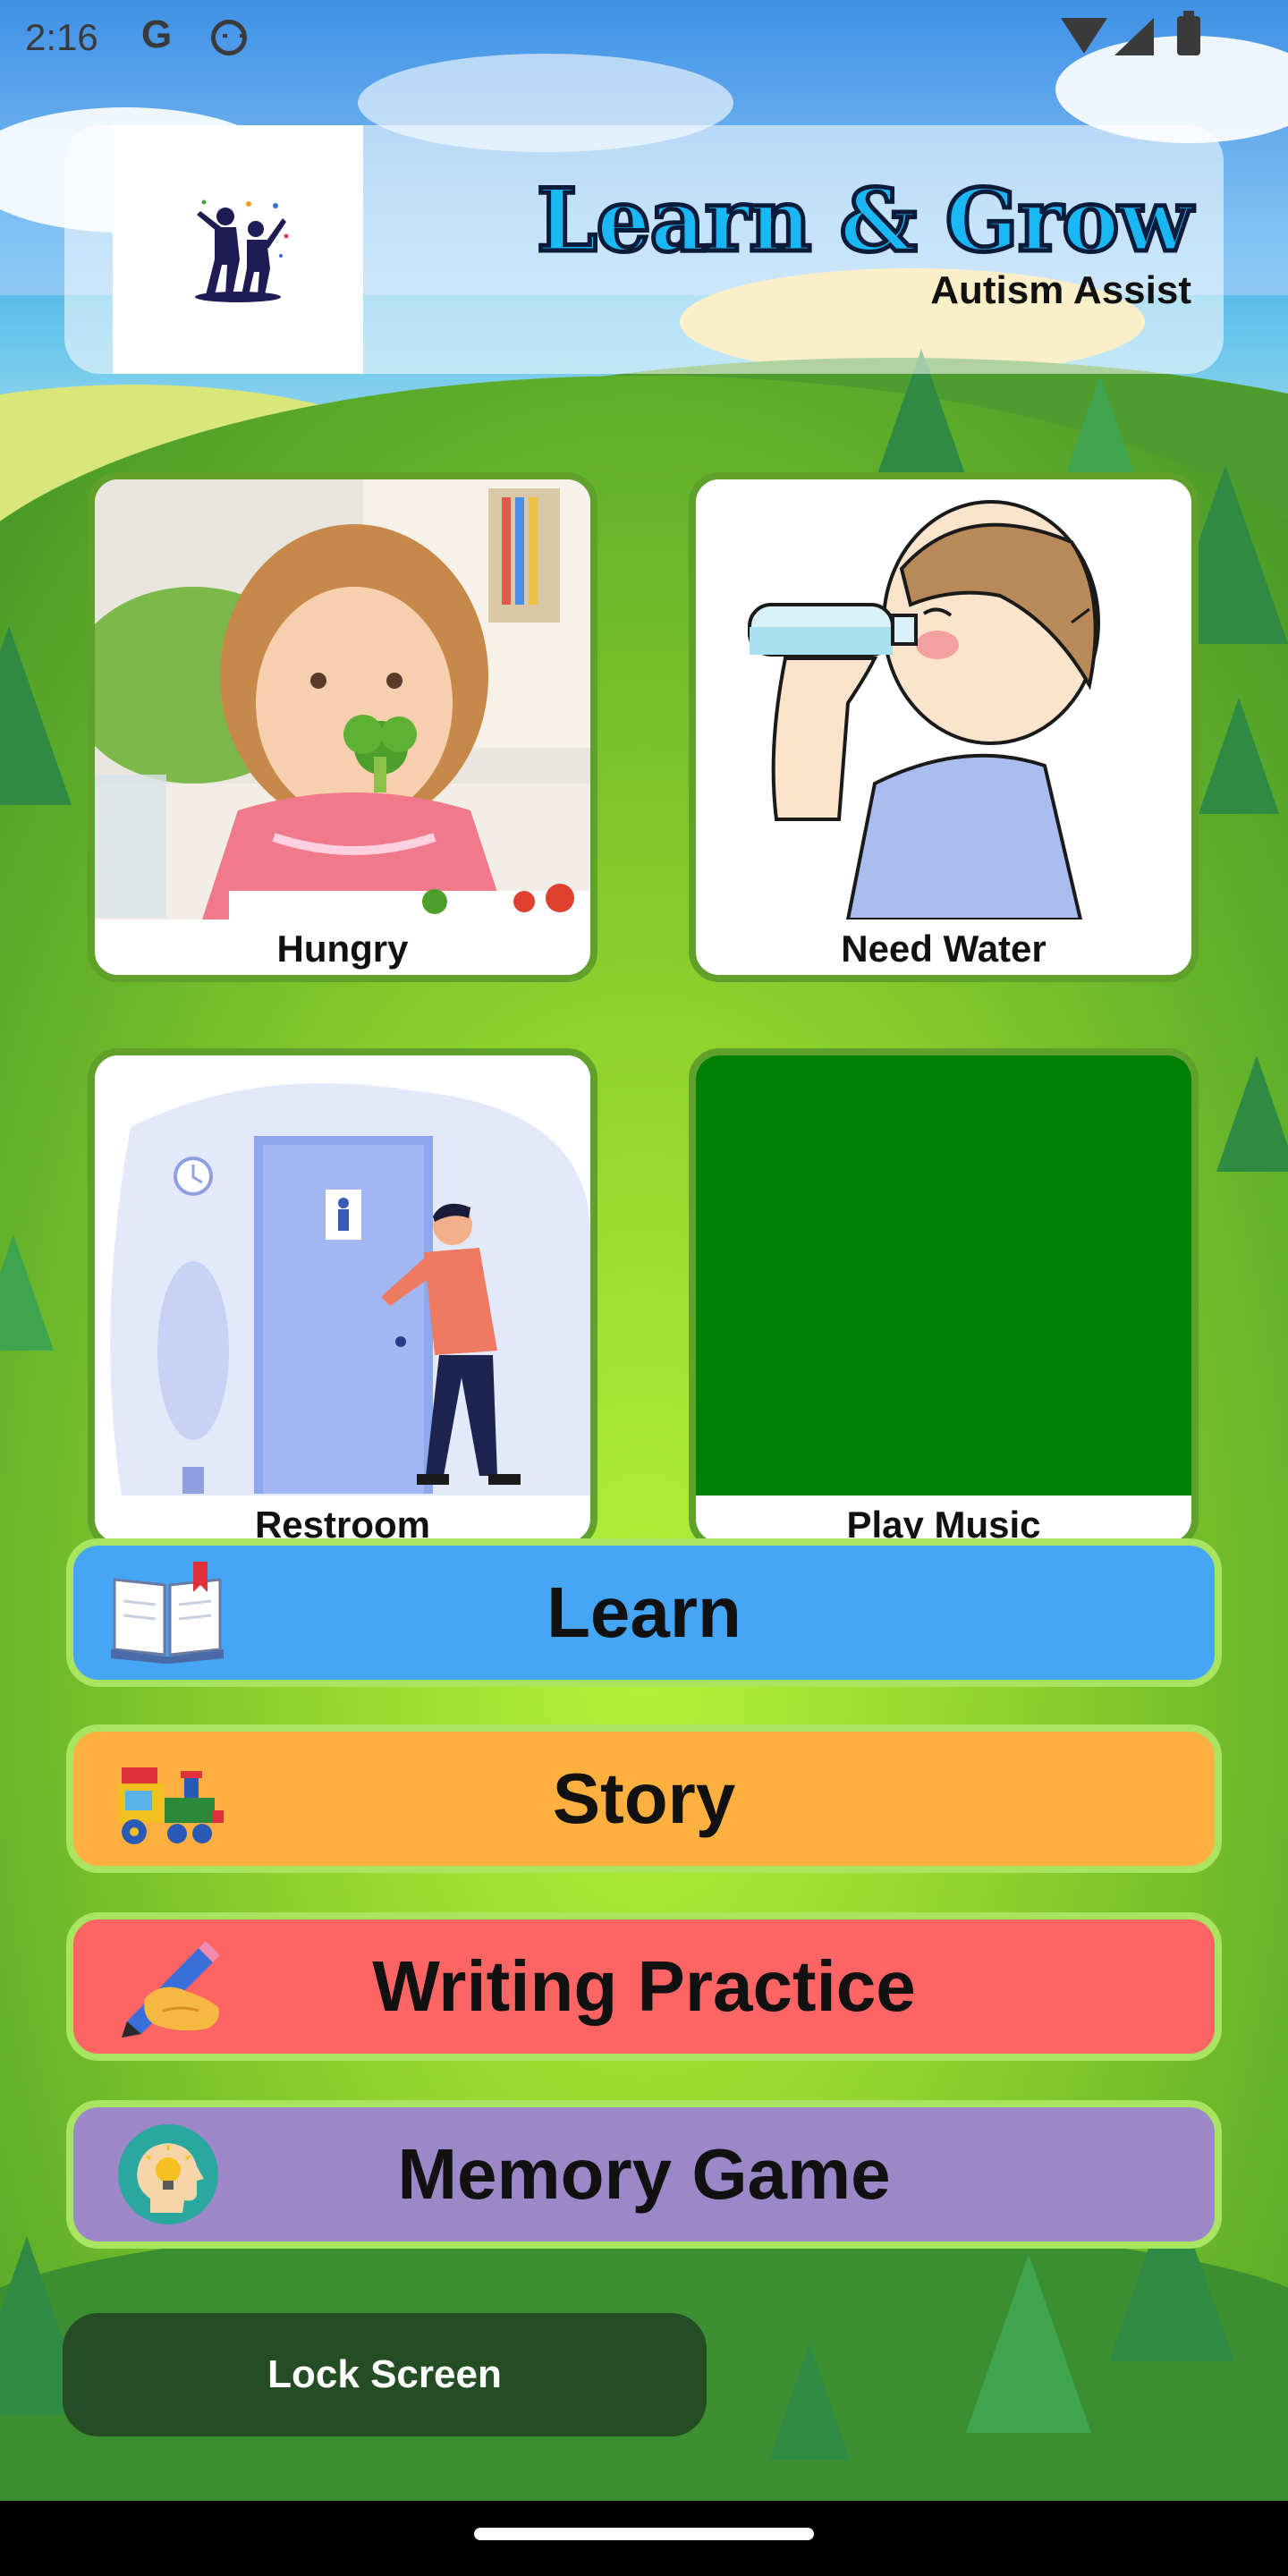  Describe the element at coordinates (229, 37) in the screenshot. I see `face-icon` at that location.